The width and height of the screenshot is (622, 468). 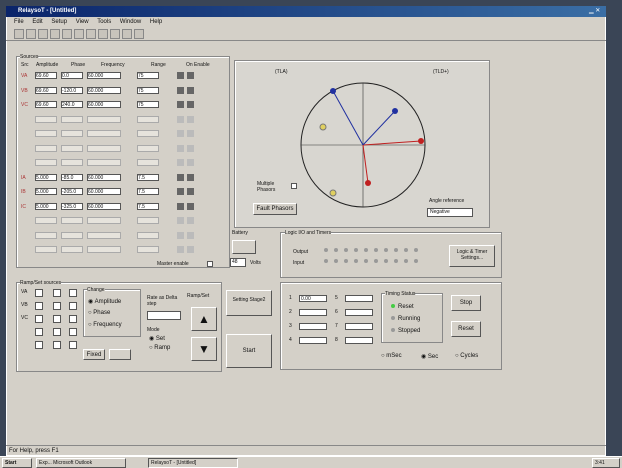 What do you see at coordinates (120, 354) in the screenshot?
I see `blank-button` at bounding box center [120, 354].